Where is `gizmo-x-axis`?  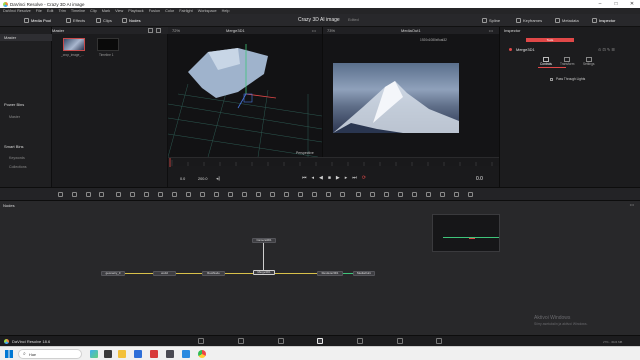 gizmo-x-axis is located at coordinates (261, 96).